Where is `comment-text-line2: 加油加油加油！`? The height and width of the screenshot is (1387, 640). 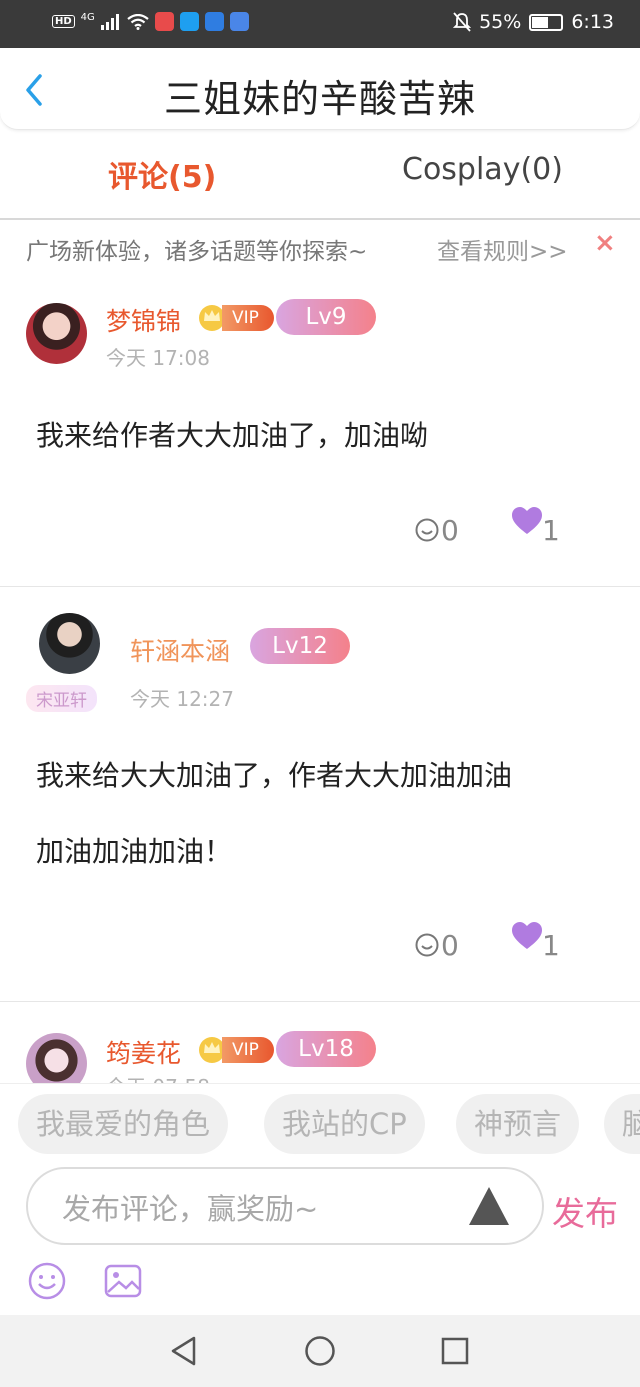
comment-text-line2: 加油加油加油！ is located at coordinates (134, 851).